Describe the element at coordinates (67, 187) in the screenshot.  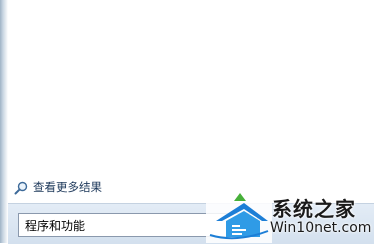
I see `see-more-results-label: 查看更多结果` at that location.